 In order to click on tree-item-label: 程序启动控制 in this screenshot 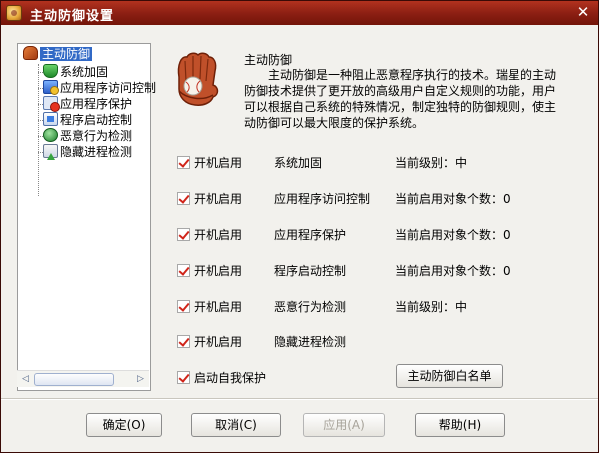, I will do `click(96, 120)`.